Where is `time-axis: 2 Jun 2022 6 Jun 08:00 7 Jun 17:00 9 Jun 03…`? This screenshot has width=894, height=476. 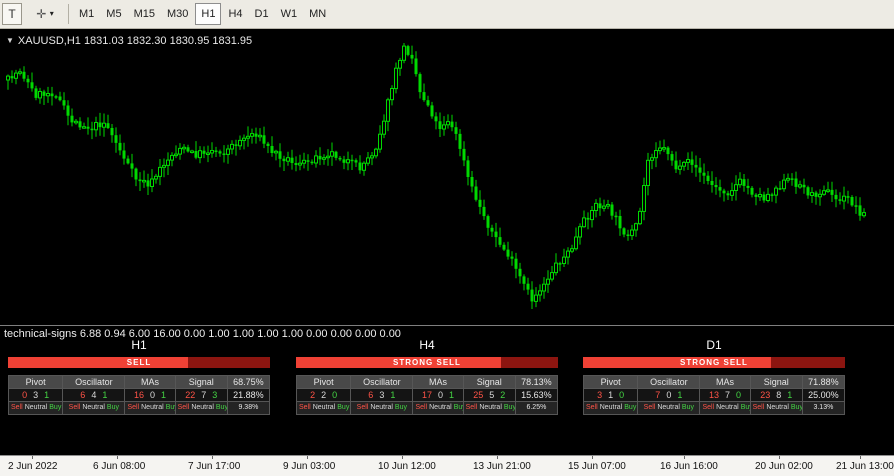 time-axis: 2 Jun 2022 6 Jun 08:00 7 Jun 17:00 9 Jun 03… is located at coordinates (447, 465).